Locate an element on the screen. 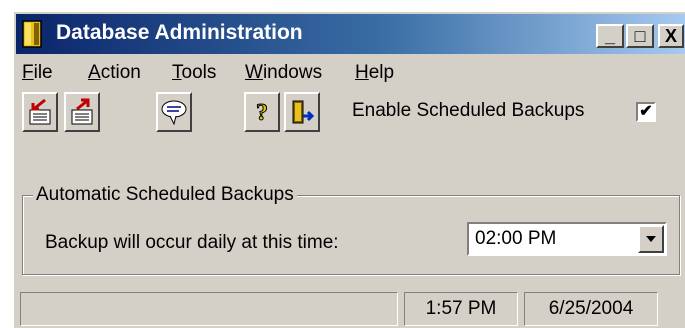 Image resolution: width=685 pixels, height=328 pixels. maximize-button: □ is located at coordinates (640, 36).